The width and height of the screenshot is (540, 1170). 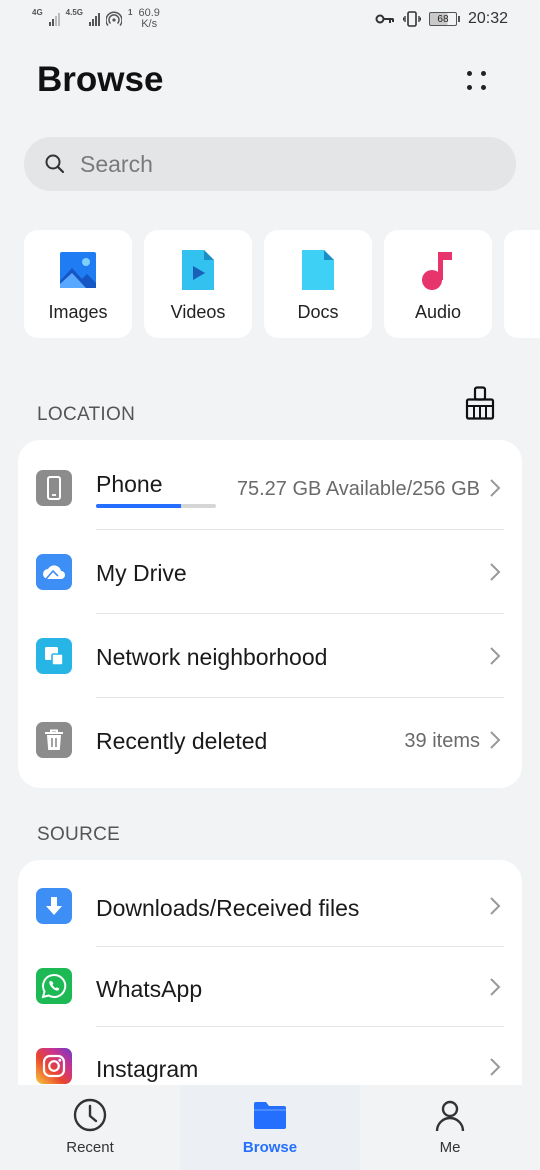 I want to click on source-label: WhatsApp, so click(x=149, y=989).